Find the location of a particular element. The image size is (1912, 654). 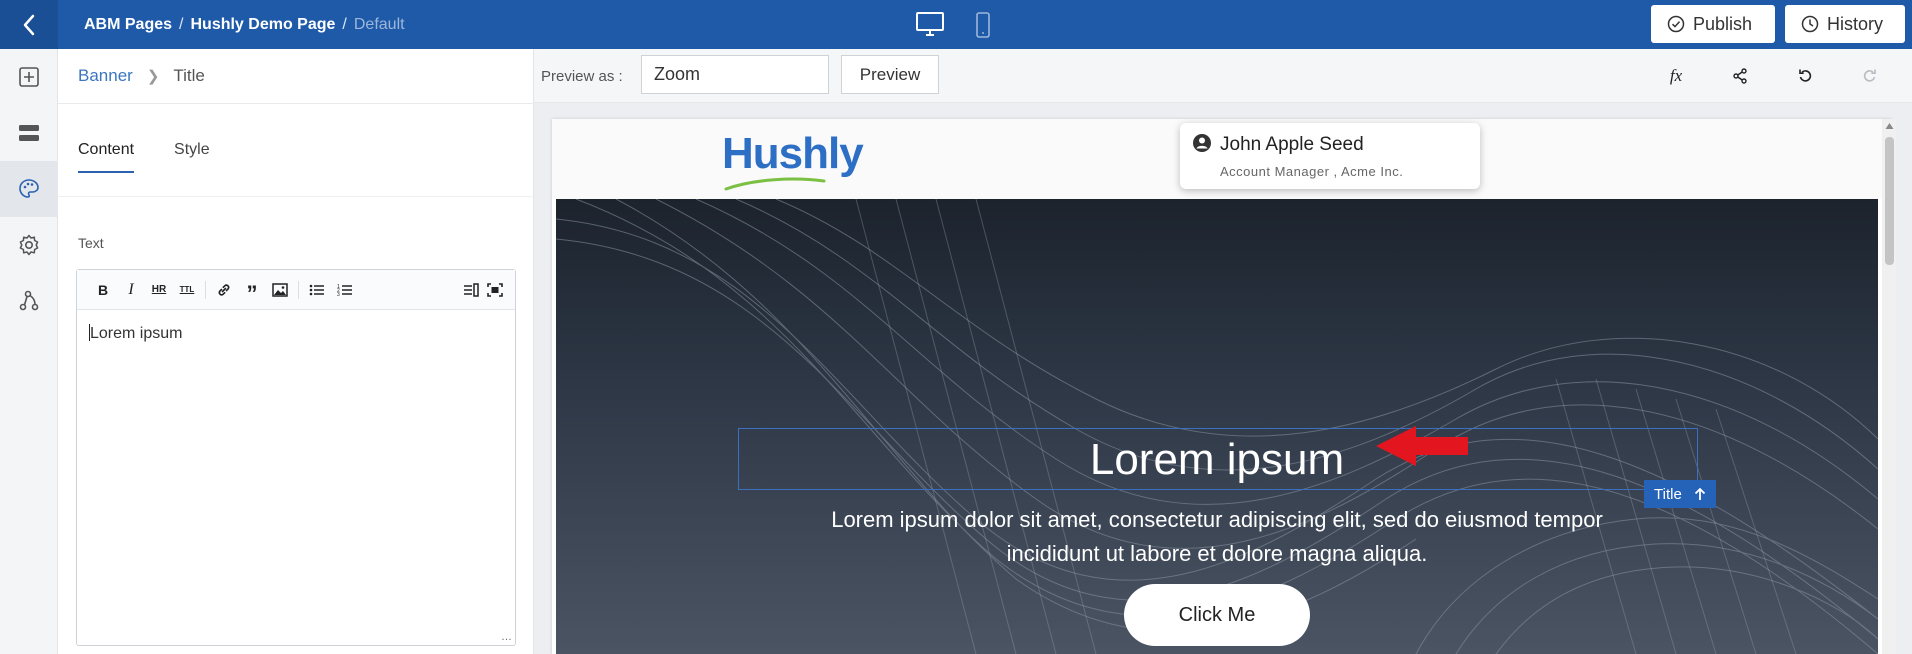

text-field-label: Text is located at coordinates (91, 243).